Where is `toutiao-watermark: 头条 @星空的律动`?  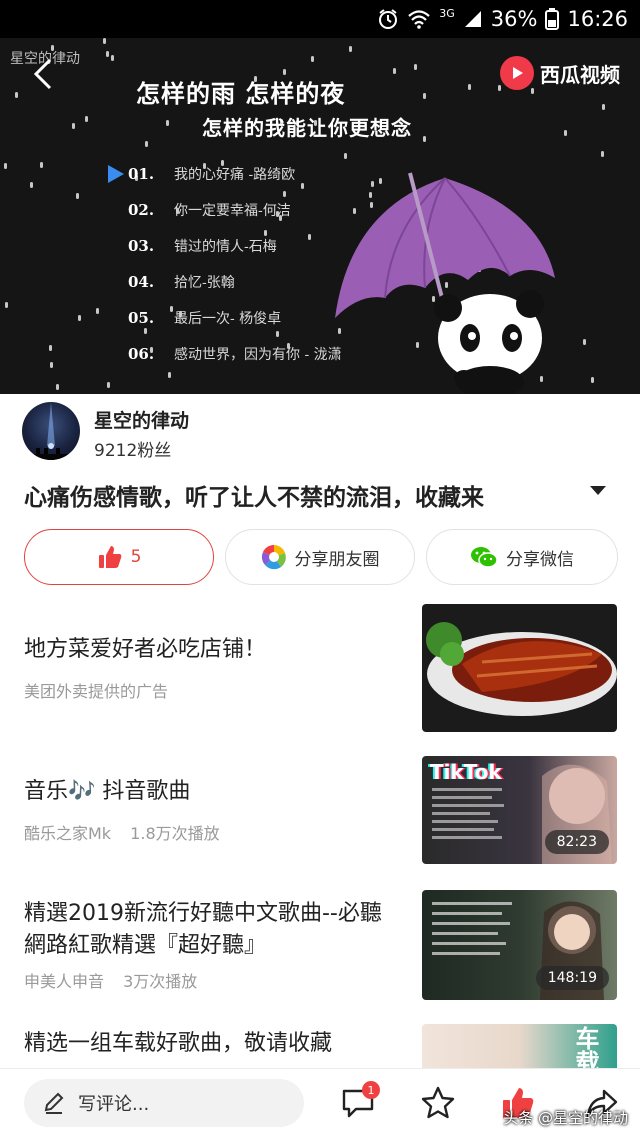
toutiao-watermark: 头条 @星空的律动 is located at coordinates (565, 1118).